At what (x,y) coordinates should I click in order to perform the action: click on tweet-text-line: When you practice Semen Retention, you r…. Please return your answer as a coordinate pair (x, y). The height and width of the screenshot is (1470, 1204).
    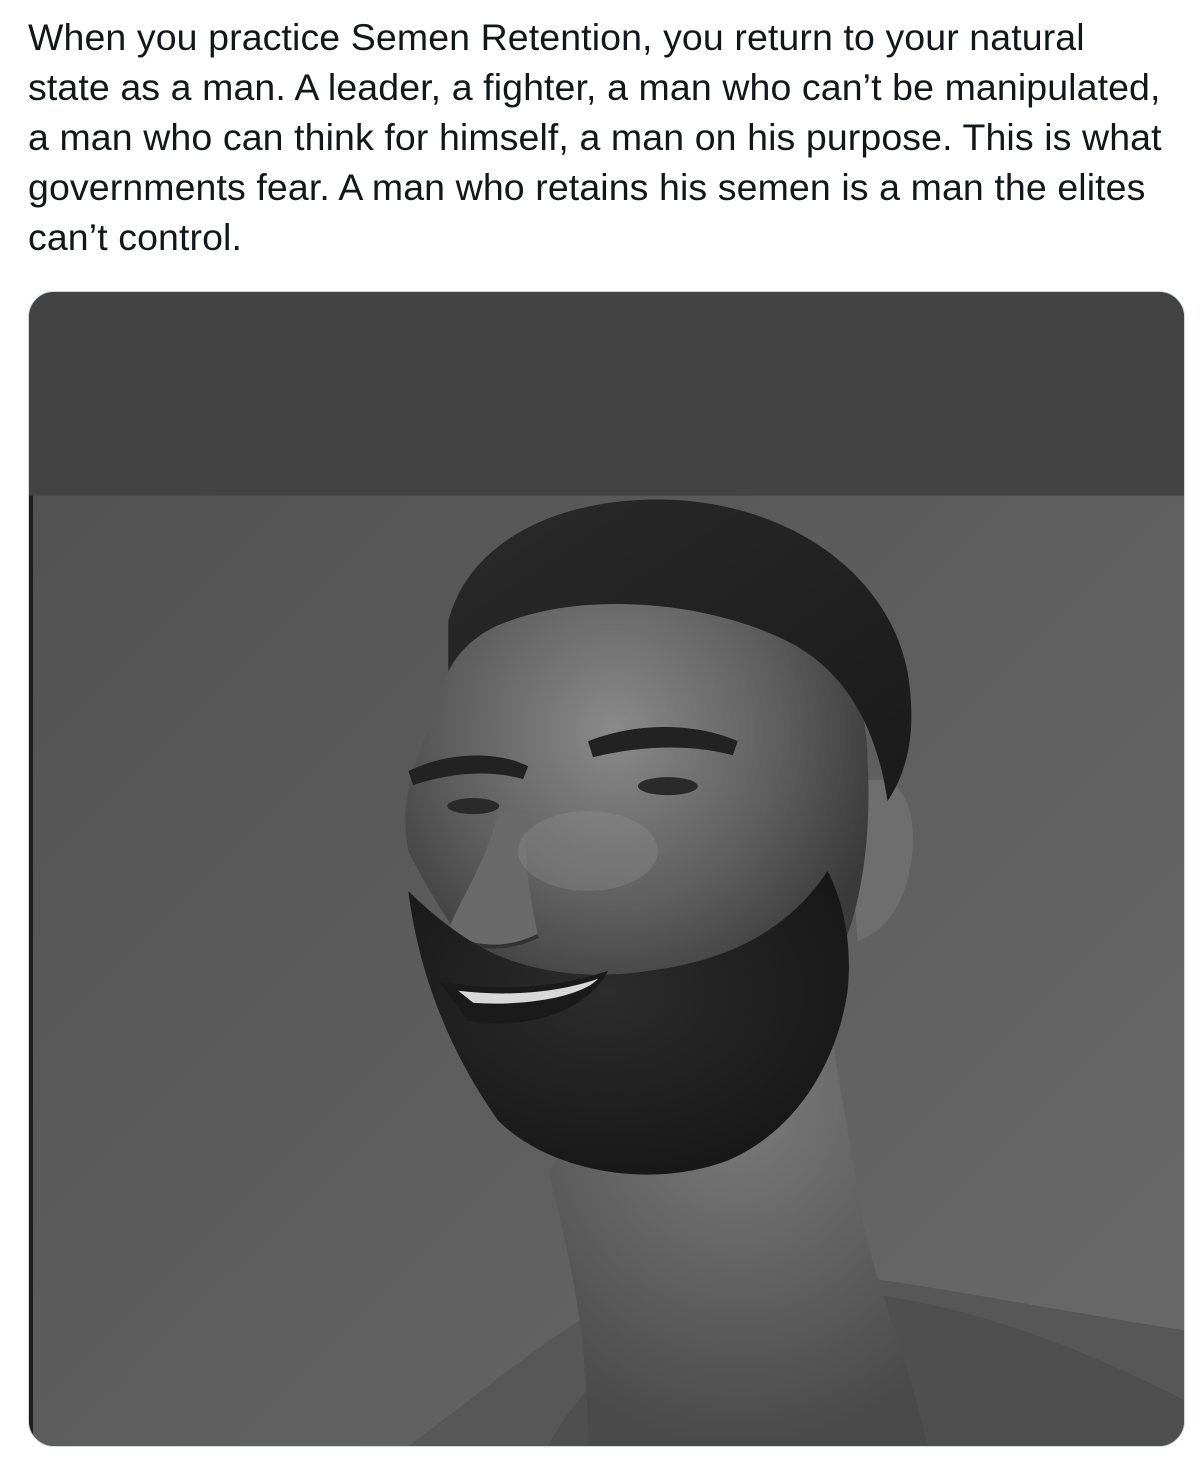
    Looking at the image, I should click on (556, 37).